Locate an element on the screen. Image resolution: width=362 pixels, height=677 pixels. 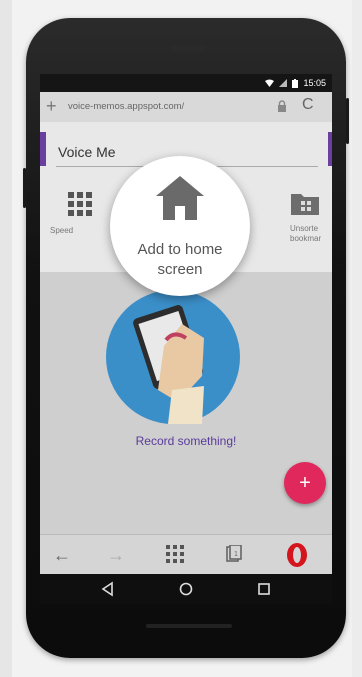
bottom-speaker is located at coordinates (189, 626).